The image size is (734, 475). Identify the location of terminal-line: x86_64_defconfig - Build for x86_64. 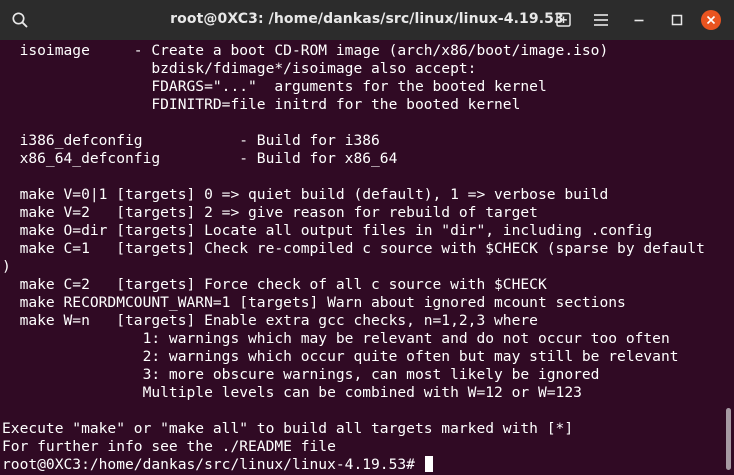
(200, 158).